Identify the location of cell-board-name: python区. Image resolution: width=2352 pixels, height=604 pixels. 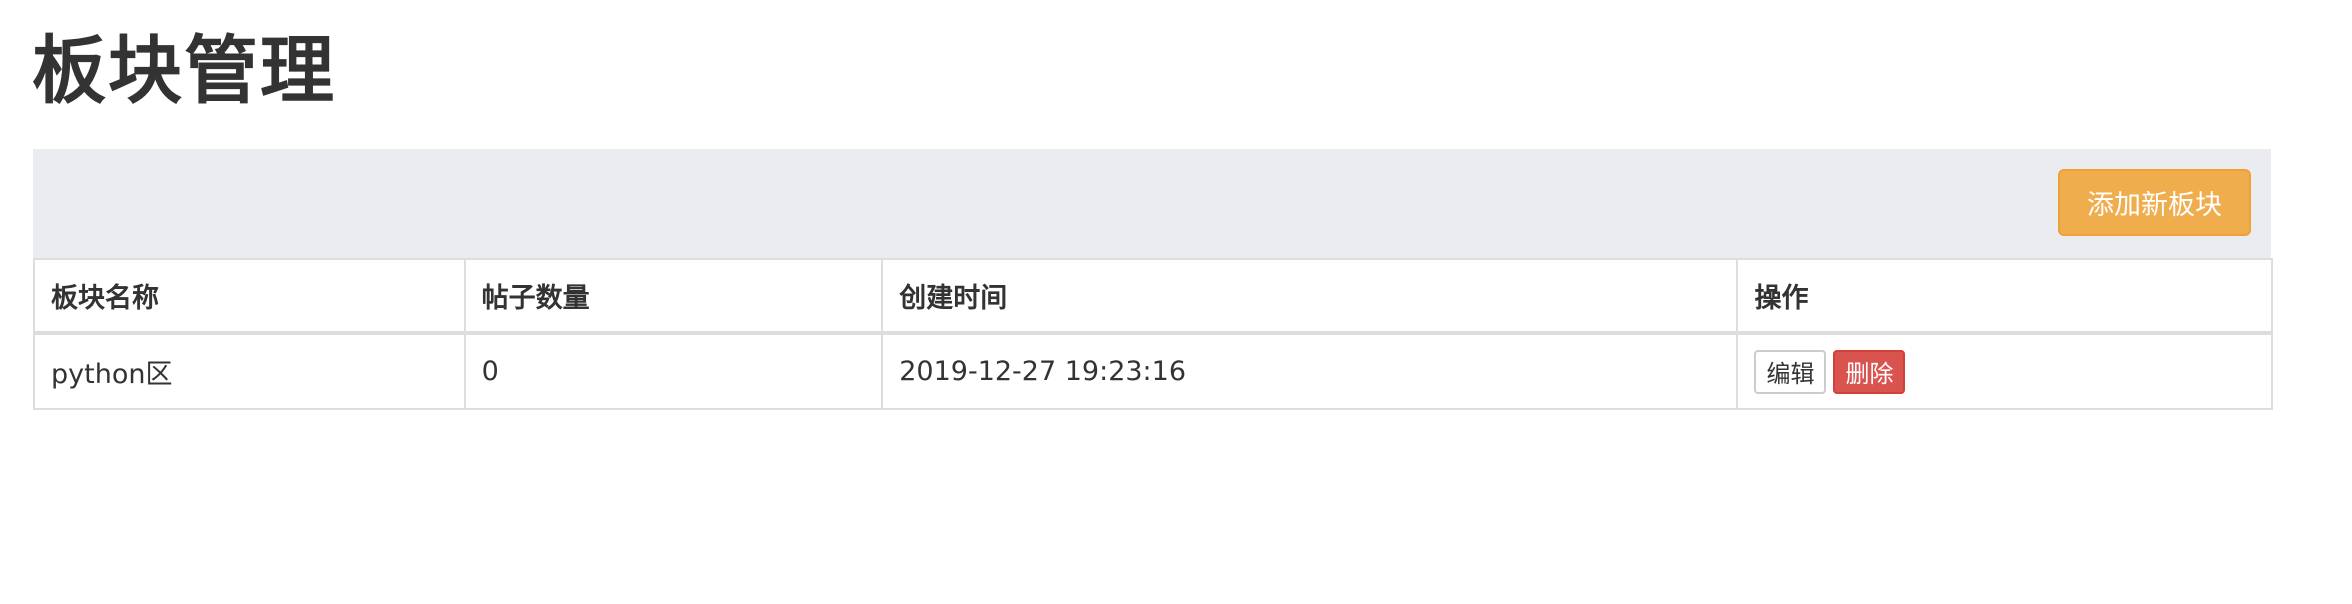
(249, 371).